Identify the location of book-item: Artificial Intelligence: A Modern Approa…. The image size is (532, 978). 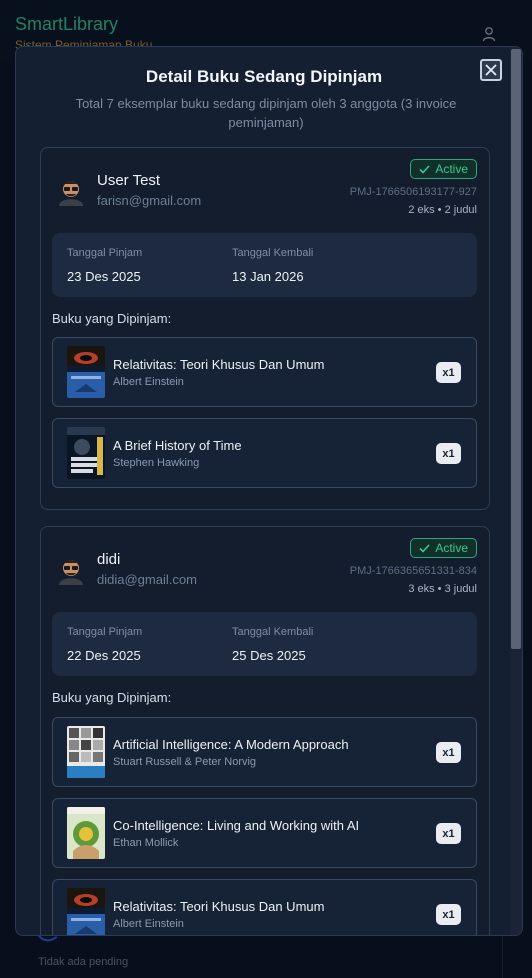
(264, 752).